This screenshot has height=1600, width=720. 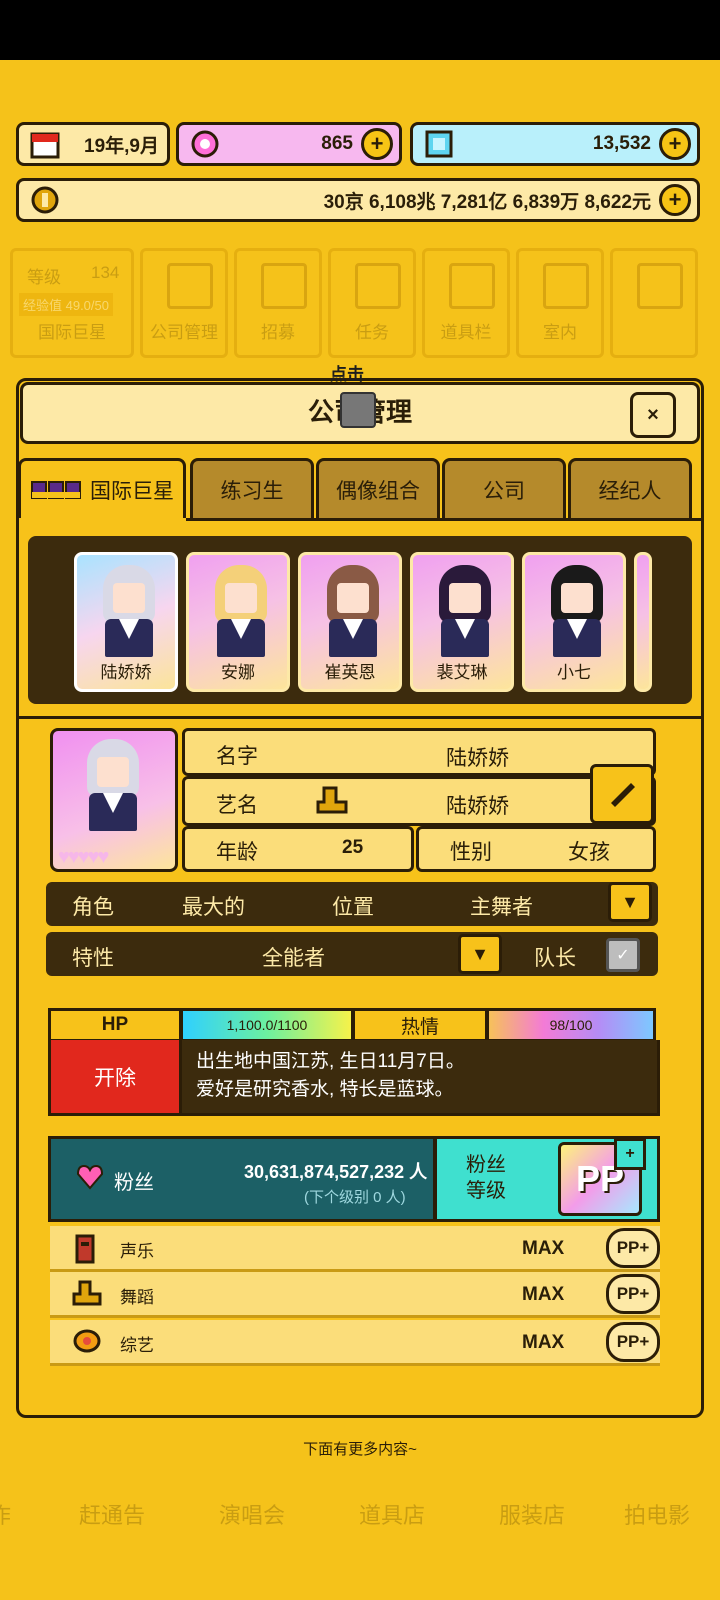 I want to click on close-icon: ×, so click(x=653, y=414).